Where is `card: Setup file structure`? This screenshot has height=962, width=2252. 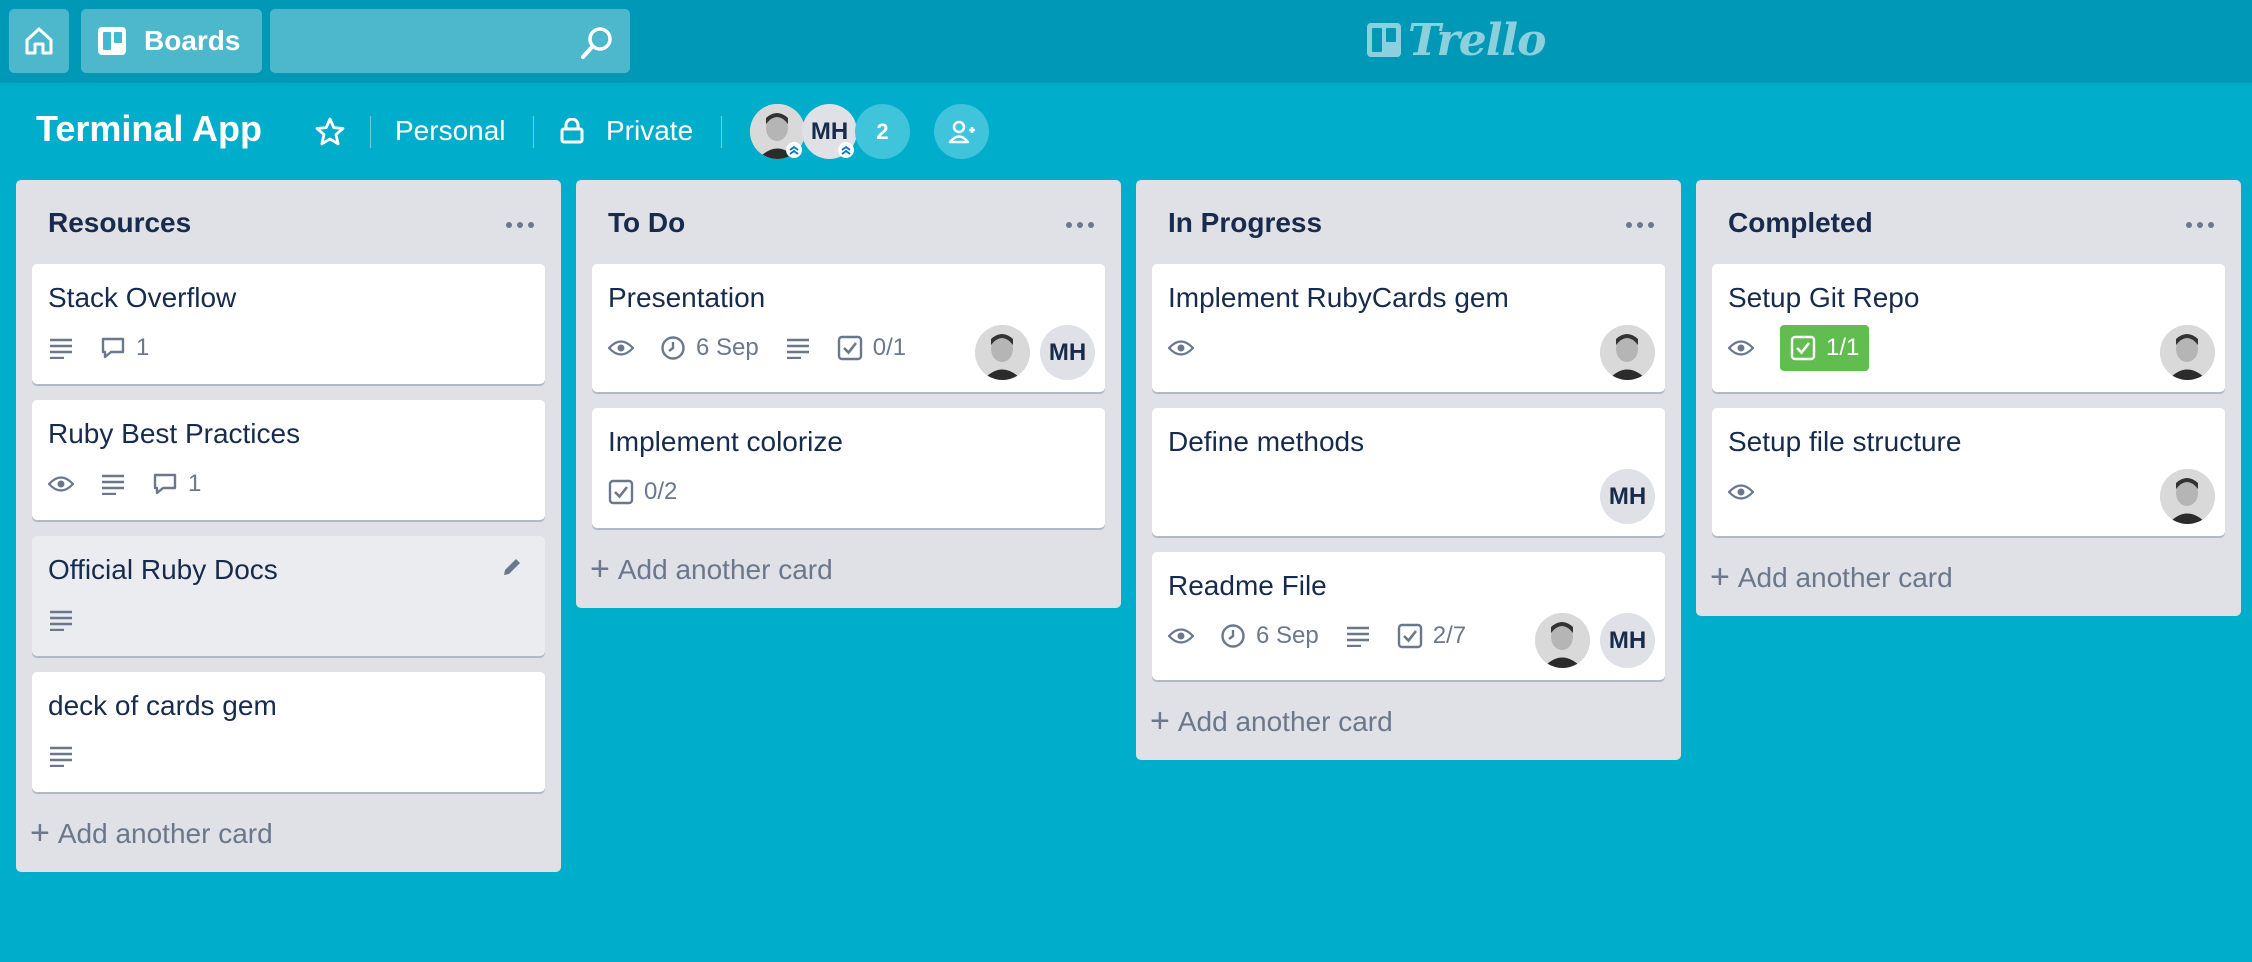 card: Setup file structure is located at coordinates (1968, 472).